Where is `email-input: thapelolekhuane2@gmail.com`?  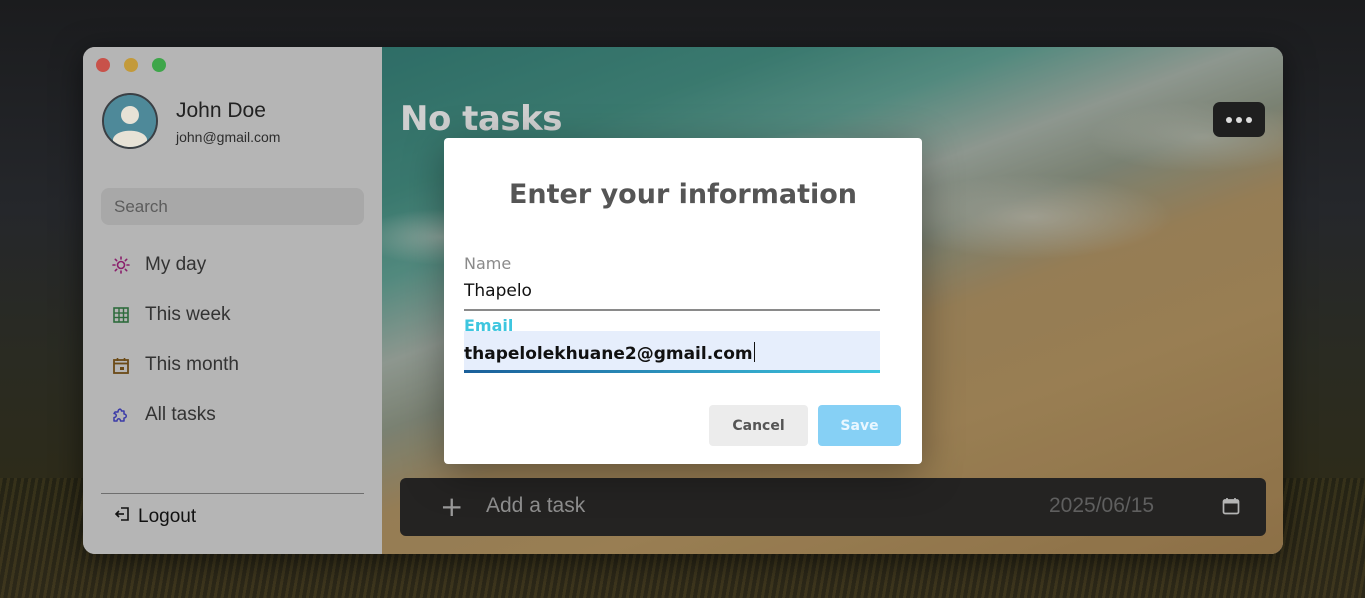 email-input: thapelolekhuane2@gmail.com is located at coordinates (672, 353).